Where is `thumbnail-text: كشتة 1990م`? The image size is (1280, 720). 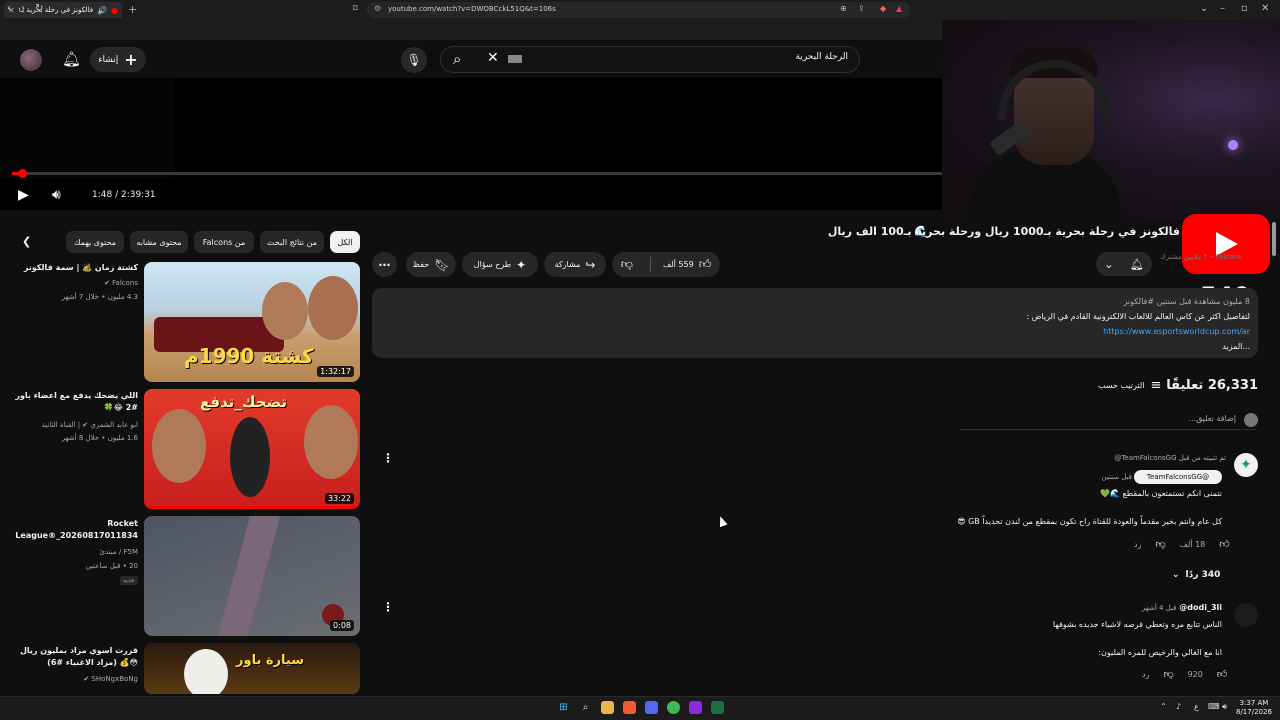
thumbnail-text: كشتة 1990م is located at coordinates (249, 356).